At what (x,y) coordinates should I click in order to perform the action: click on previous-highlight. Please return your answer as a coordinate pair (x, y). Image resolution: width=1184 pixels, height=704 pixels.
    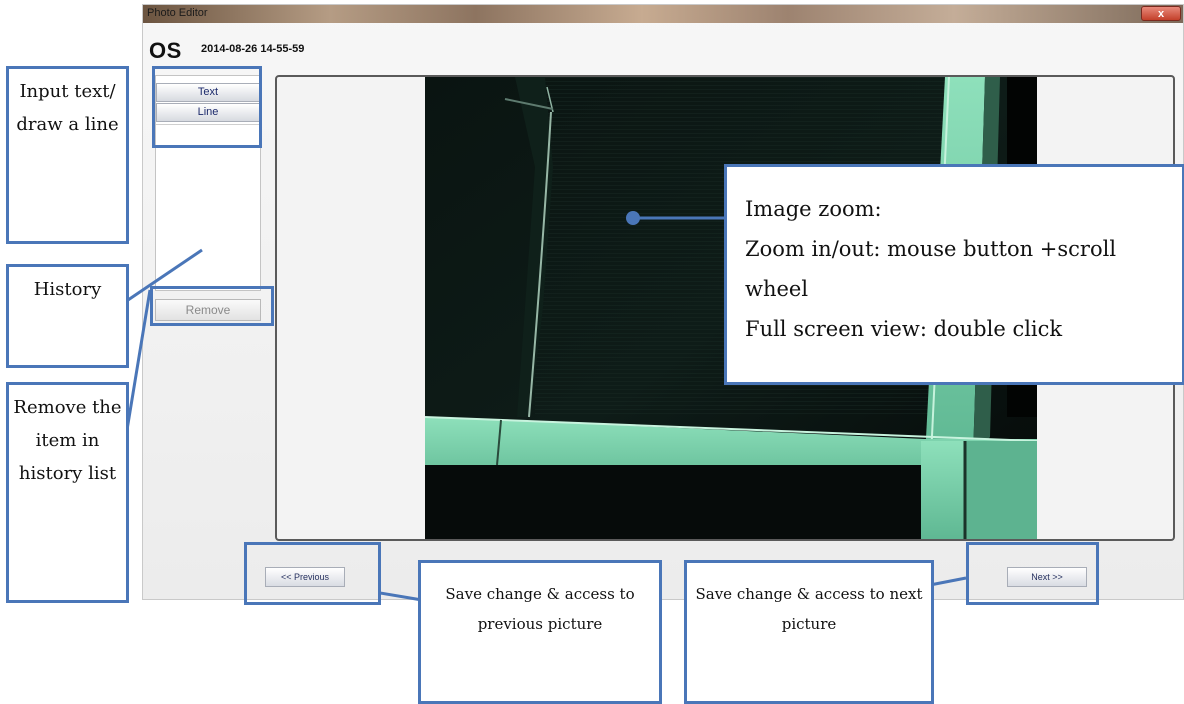
    Looking at the image, I should click on (312, 573).